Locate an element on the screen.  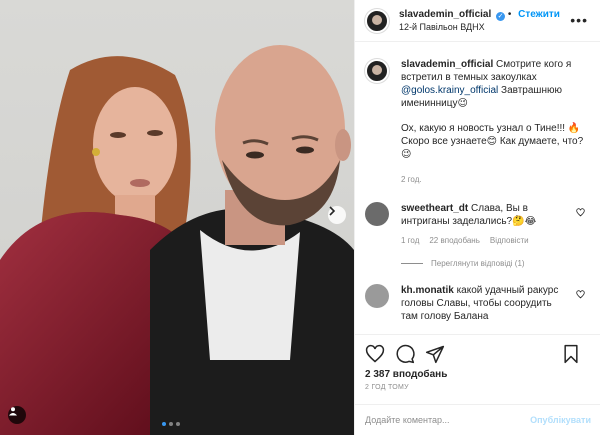
comment-username: kh.monatik is located at coordinates (427, 290).